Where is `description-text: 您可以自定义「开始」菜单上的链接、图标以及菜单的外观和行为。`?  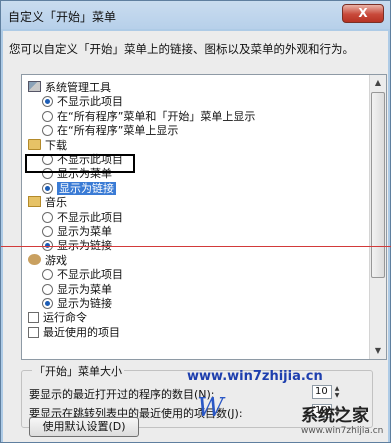
description-text: 您可以自定义「开始」菜单上的链接、图标以及菜单的外观和行为。 is located at coordinates (181, 49).